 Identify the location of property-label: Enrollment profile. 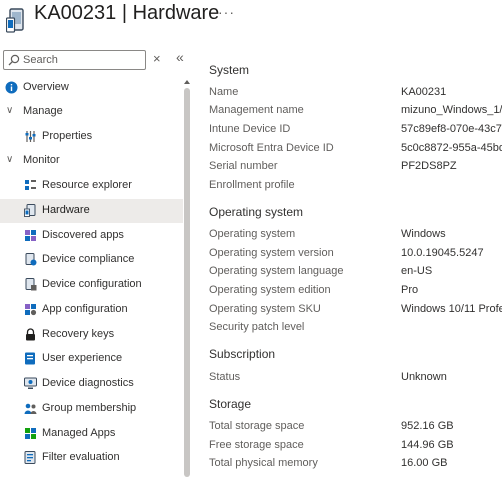
(252, 185).